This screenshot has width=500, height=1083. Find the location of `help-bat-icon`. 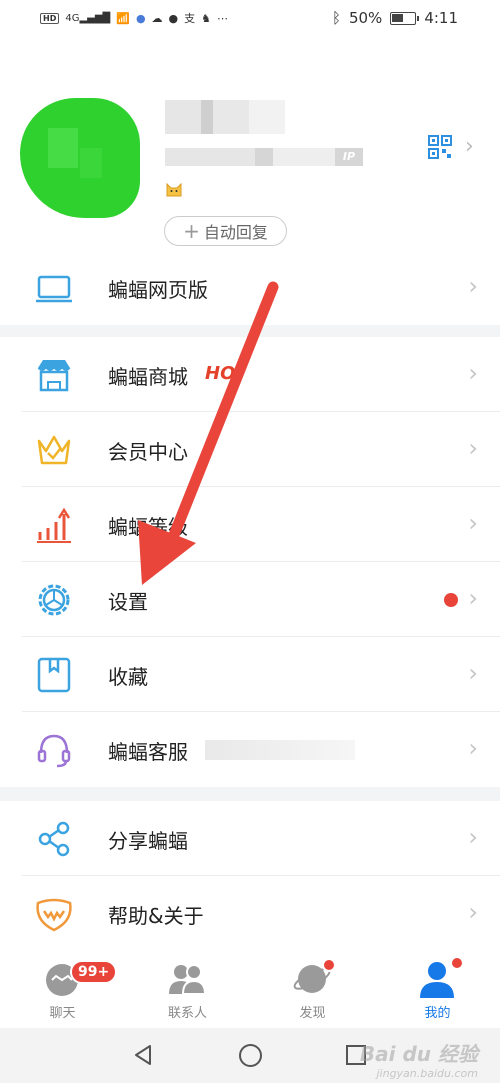

help-bat-icon is located at coordinates (54, 915).